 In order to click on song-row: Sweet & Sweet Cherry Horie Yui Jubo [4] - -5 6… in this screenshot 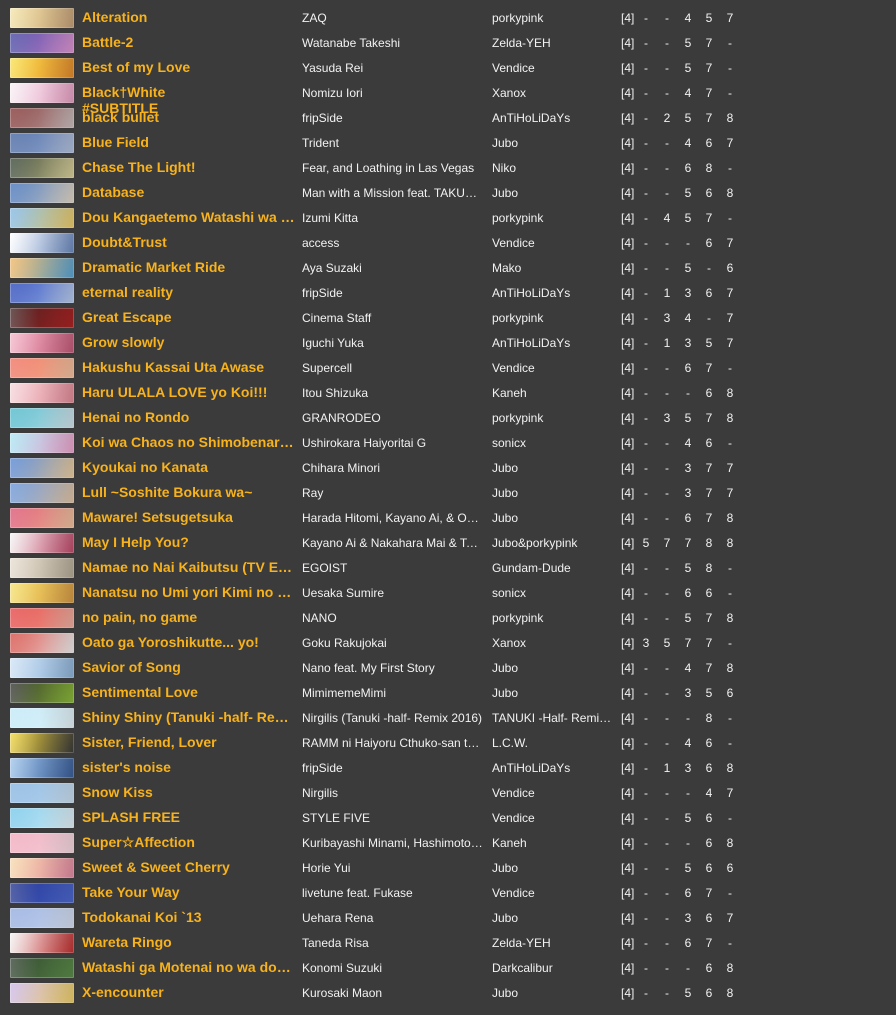, I will do `click(448, 868)`.